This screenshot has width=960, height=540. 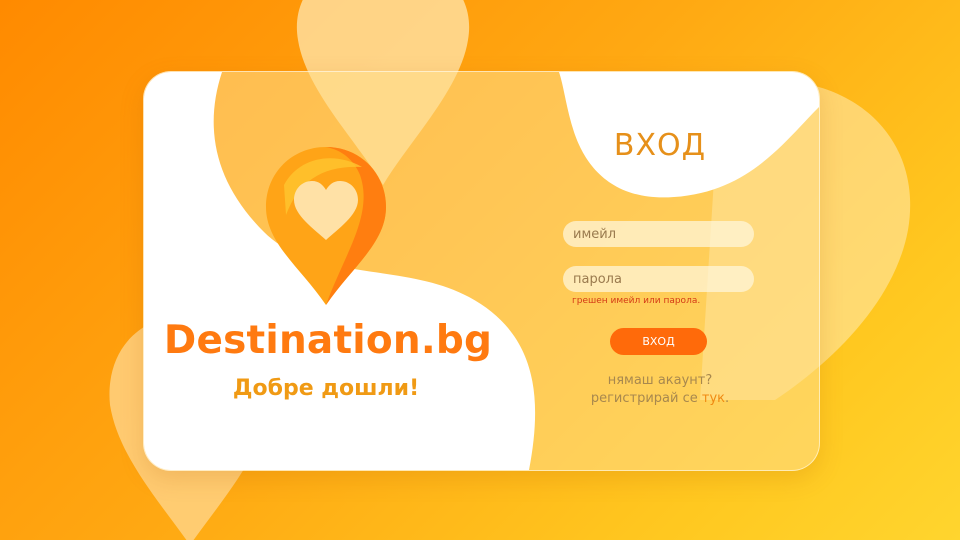 What do you see at coordinates (727, 398) in the screenshot?
I see `register-suffix: .` at bounding box center [727, 398].